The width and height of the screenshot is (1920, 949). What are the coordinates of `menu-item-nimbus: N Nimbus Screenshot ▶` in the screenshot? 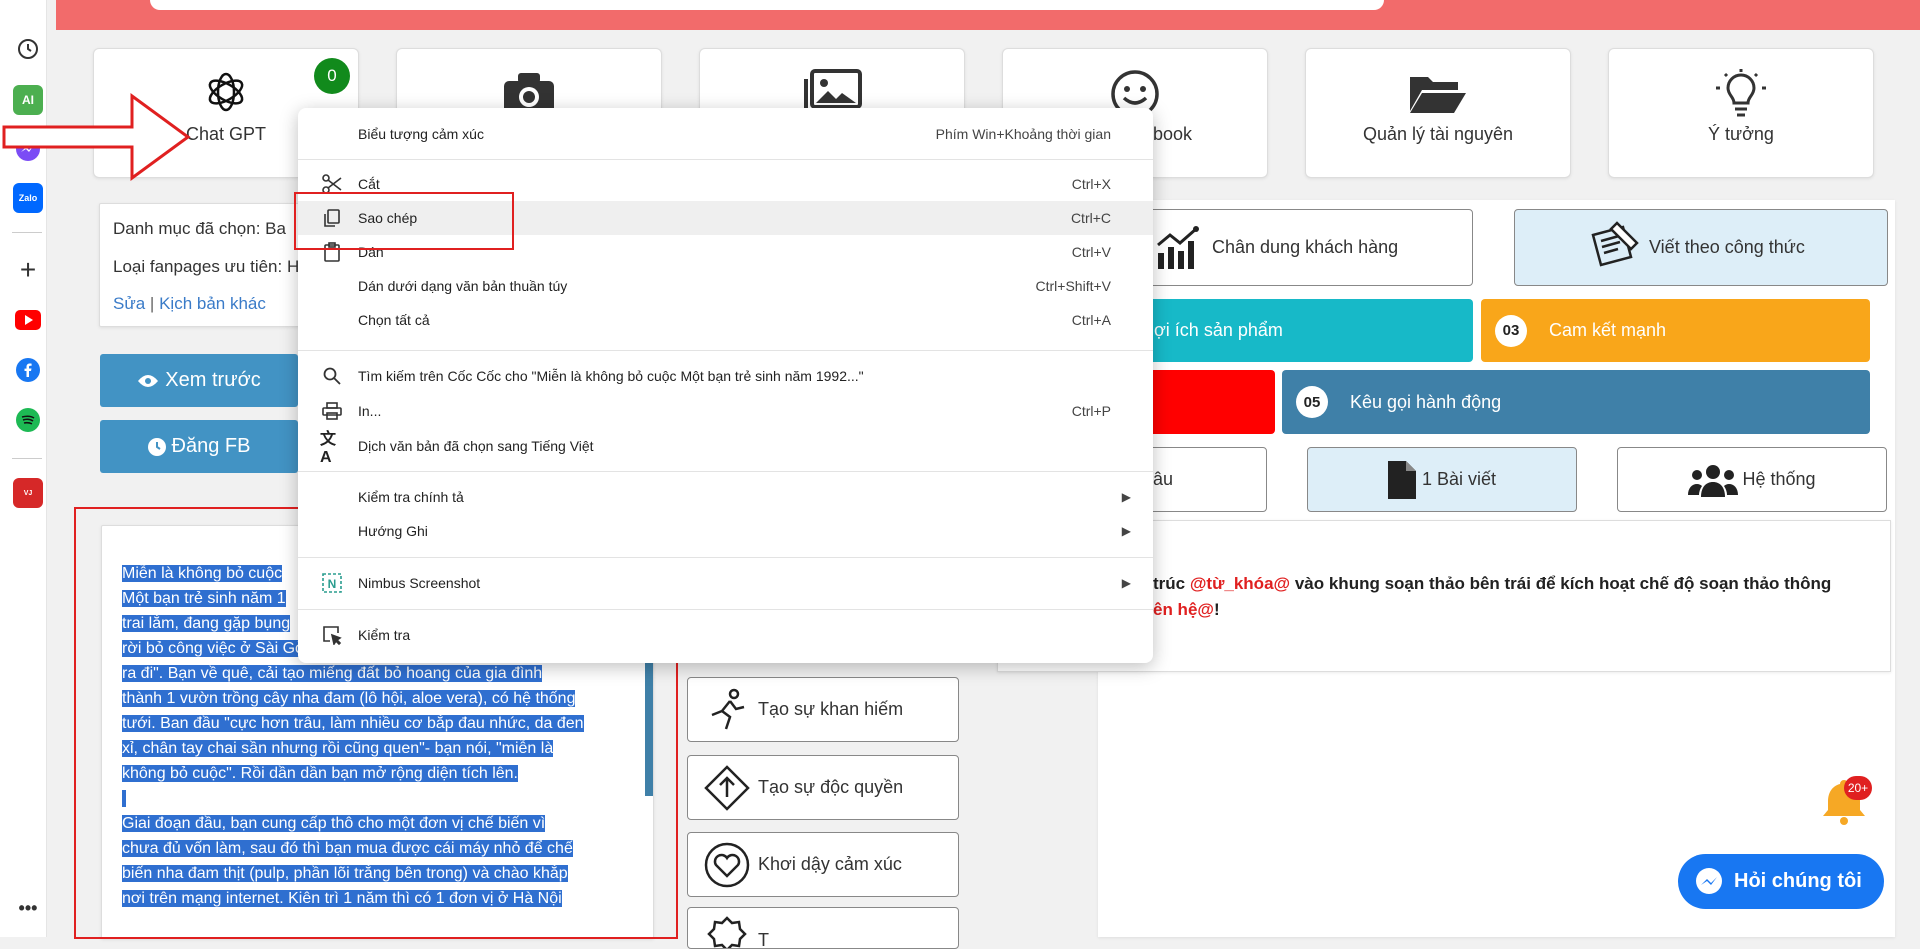 It's located at (725, 583).